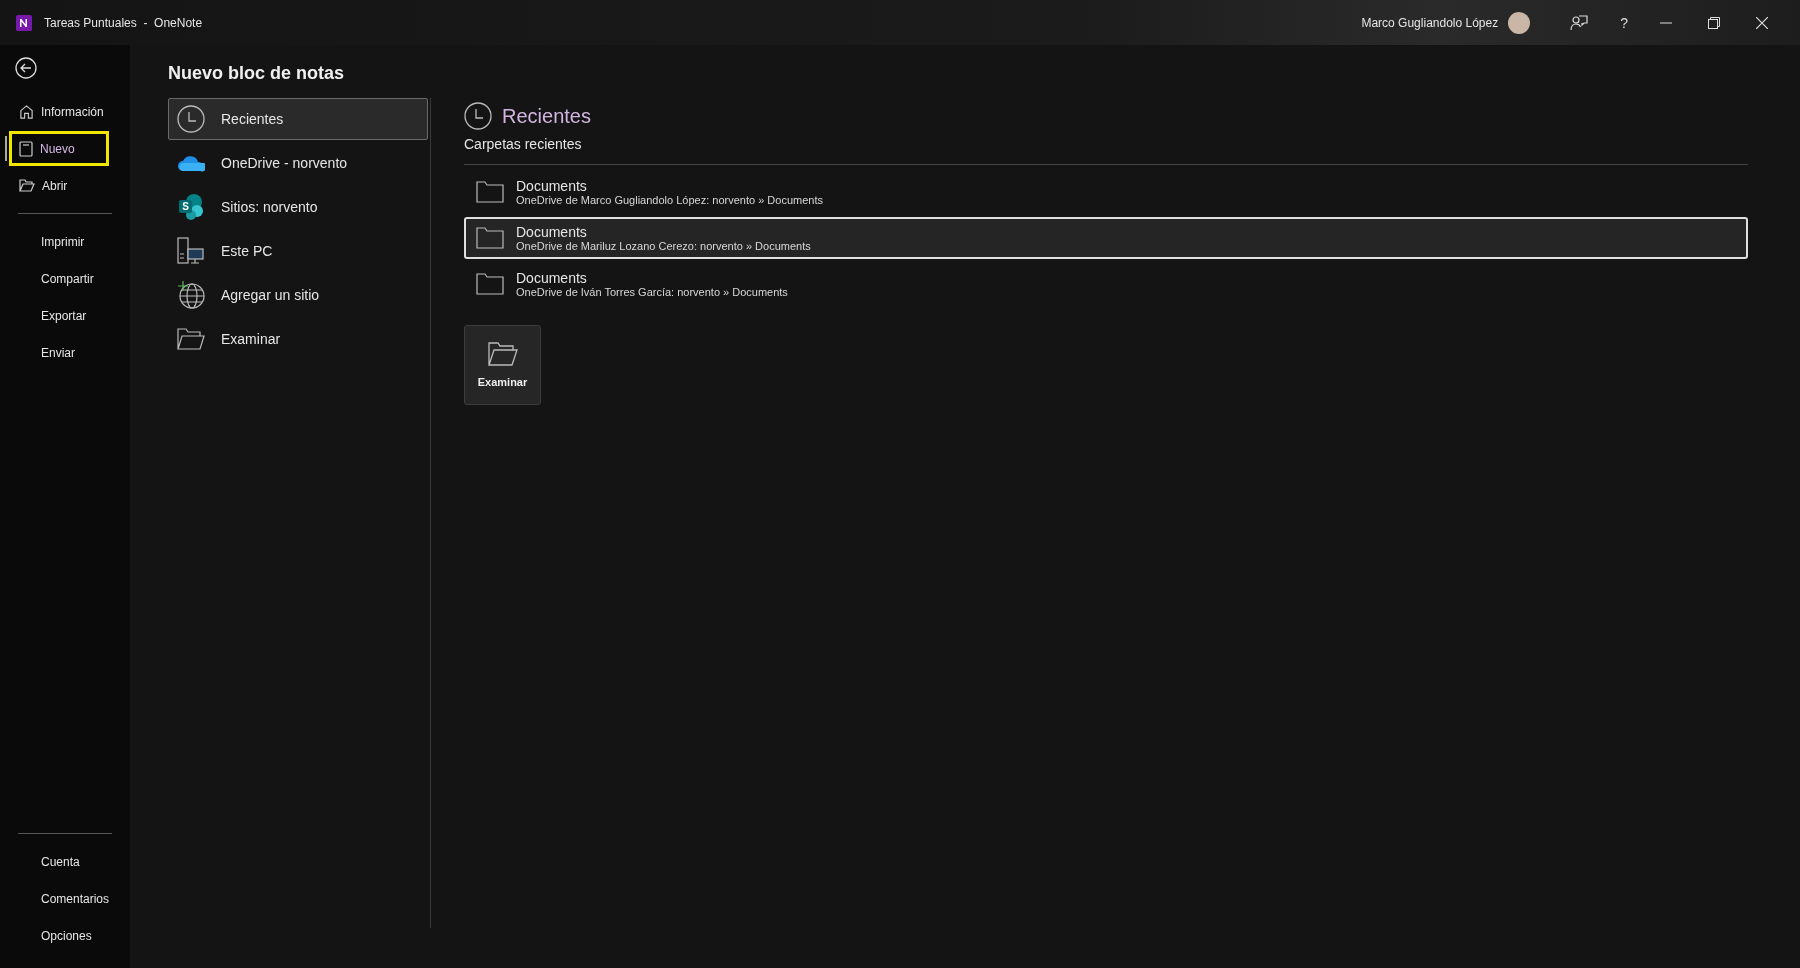 The width and height of the screenshot is (1800, 968). I want to click on notebook-icon, so click(26, 148).